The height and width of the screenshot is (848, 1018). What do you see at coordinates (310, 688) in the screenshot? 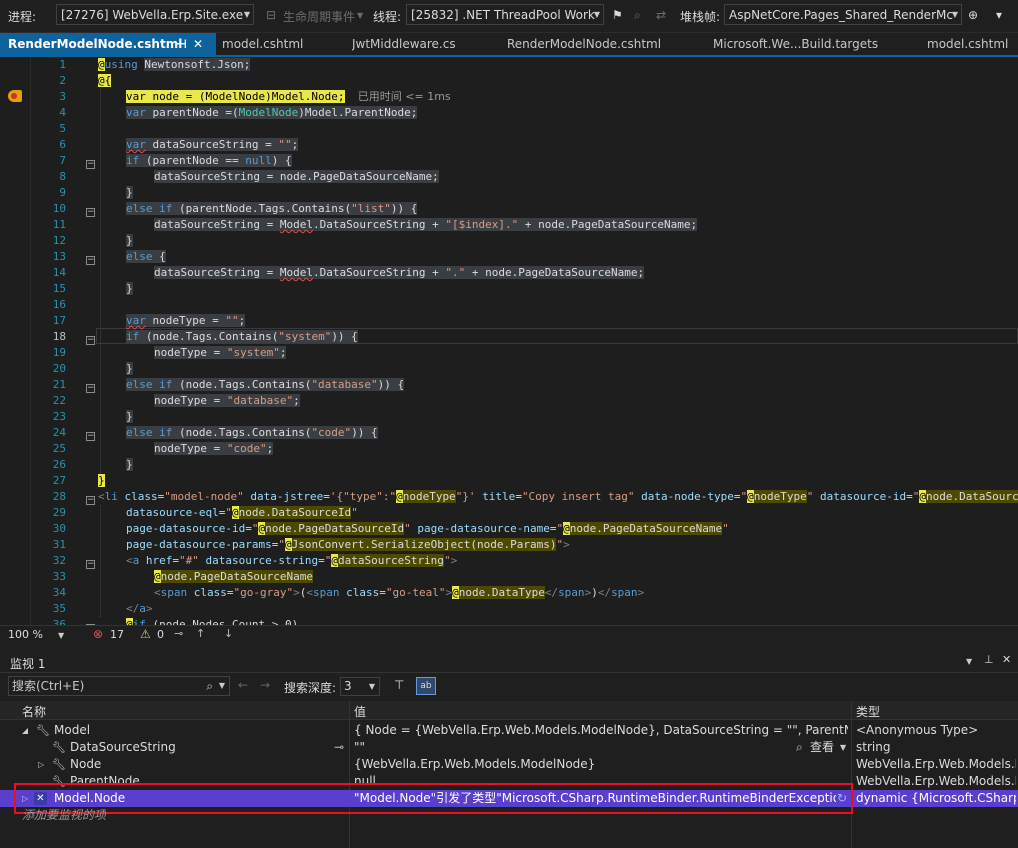
I see `search-depth-label: 搜索深度:` at bounding box center [310, 688].